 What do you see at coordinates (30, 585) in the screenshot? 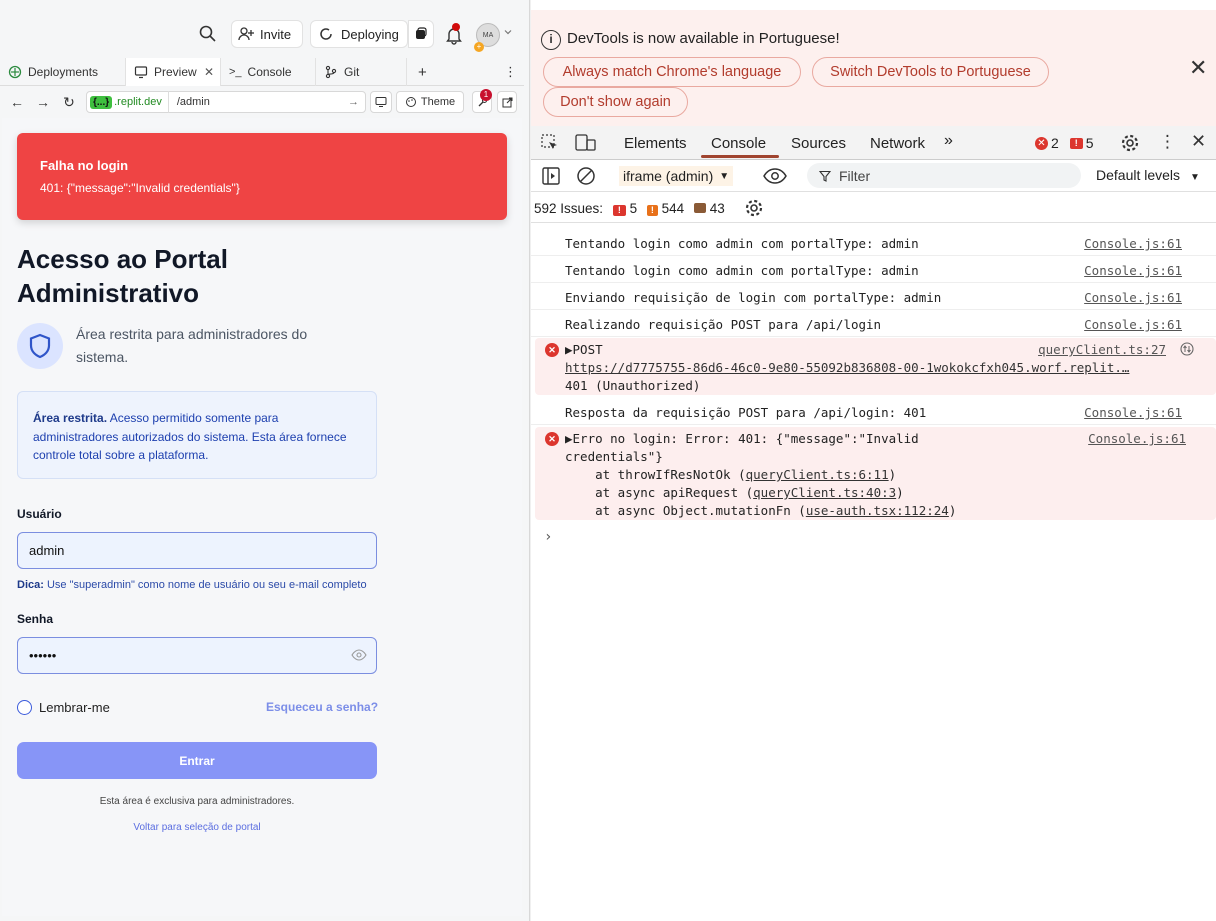
I see `hint-bold: Dica:` at bounding box center [30, 585].